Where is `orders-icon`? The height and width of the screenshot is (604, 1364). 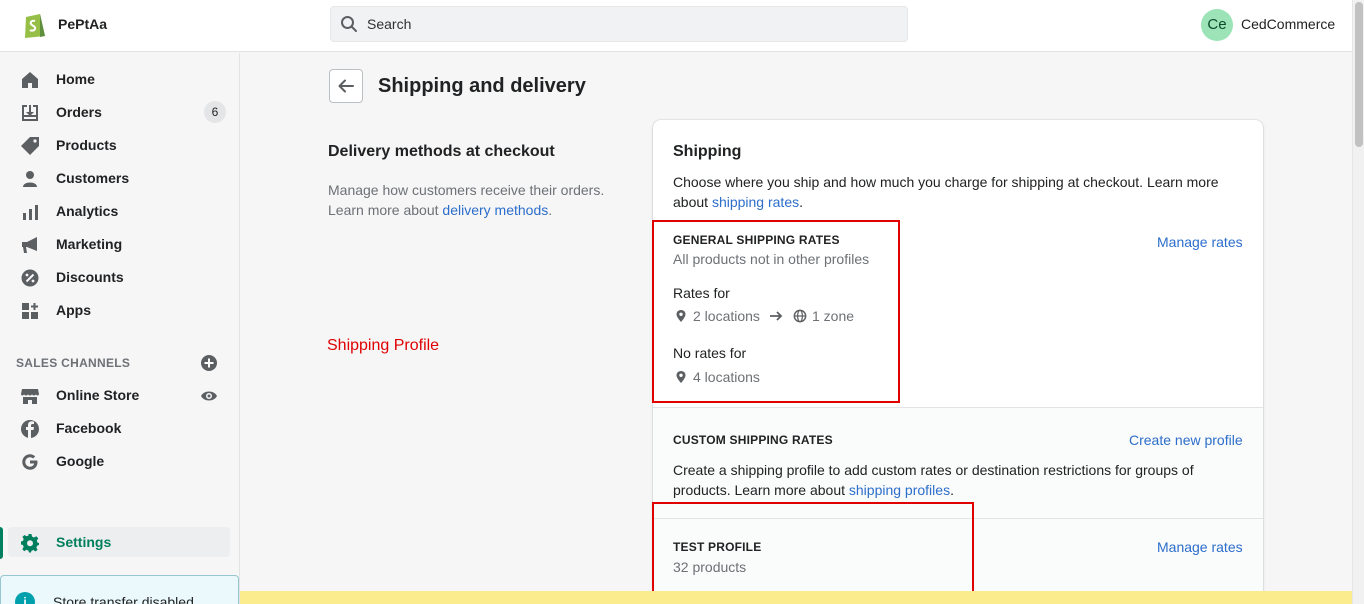
orders-icon is located at coordinates (30, 113).